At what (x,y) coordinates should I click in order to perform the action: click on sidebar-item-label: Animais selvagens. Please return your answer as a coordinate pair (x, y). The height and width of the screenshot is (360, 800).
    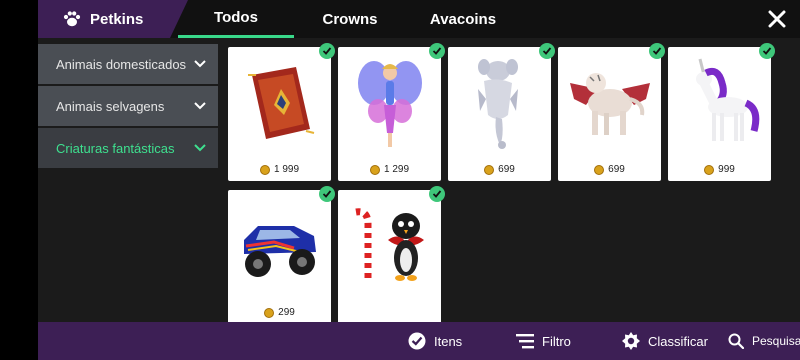
    Looking at the image, I should click on (110, 106).